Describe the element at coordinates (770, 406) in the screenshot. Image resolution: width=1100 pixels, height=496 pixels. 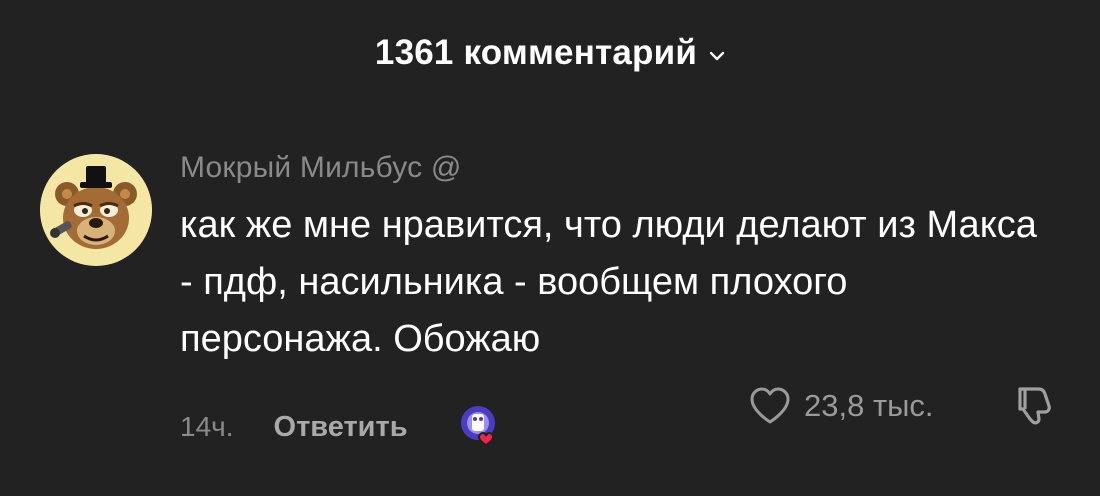
I see `heart-outline-icon` at that location.